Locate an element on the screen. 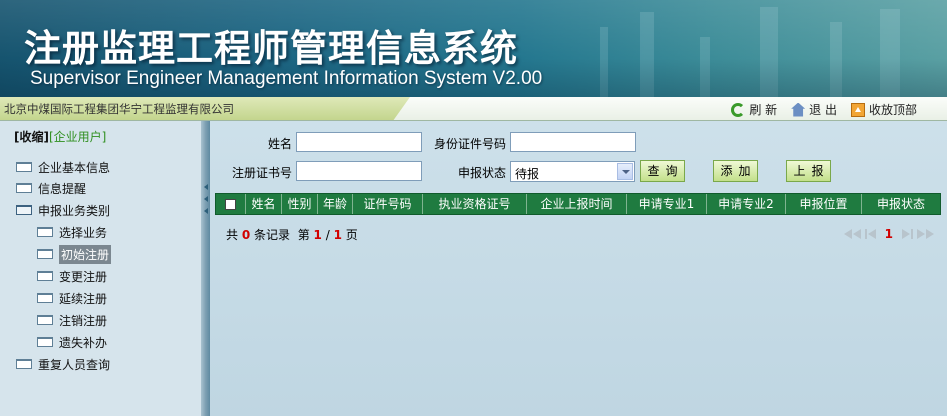 The height and width of the screenshot is (416, 947). sidebar-item-initial-registration: 初始注册 is located at coordinates (74, 254).